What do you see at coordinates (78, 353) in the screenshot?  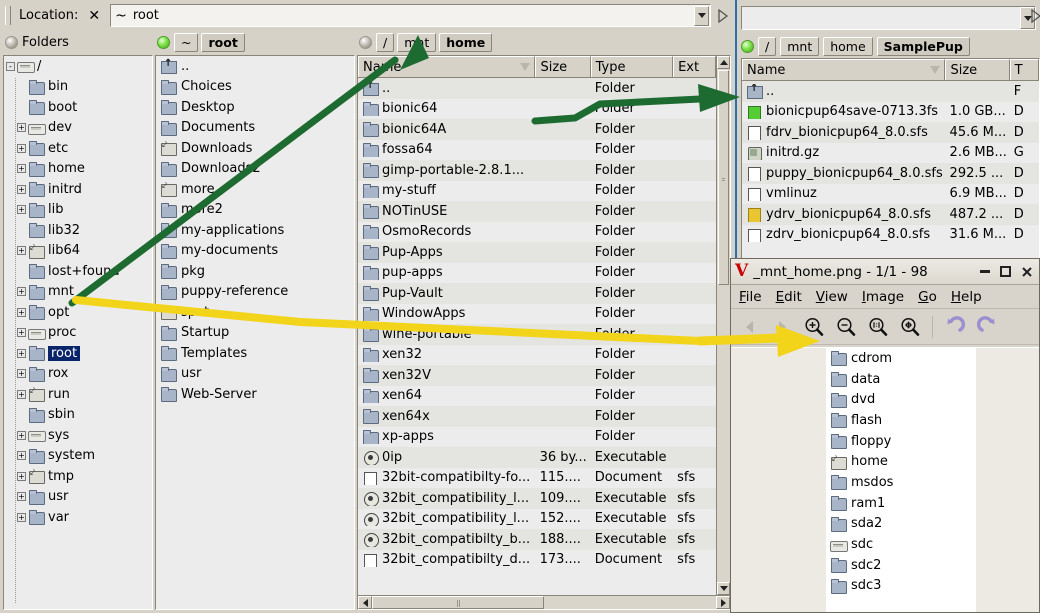 I see `tree-item-root: + root` at bounding box center [78, 353].